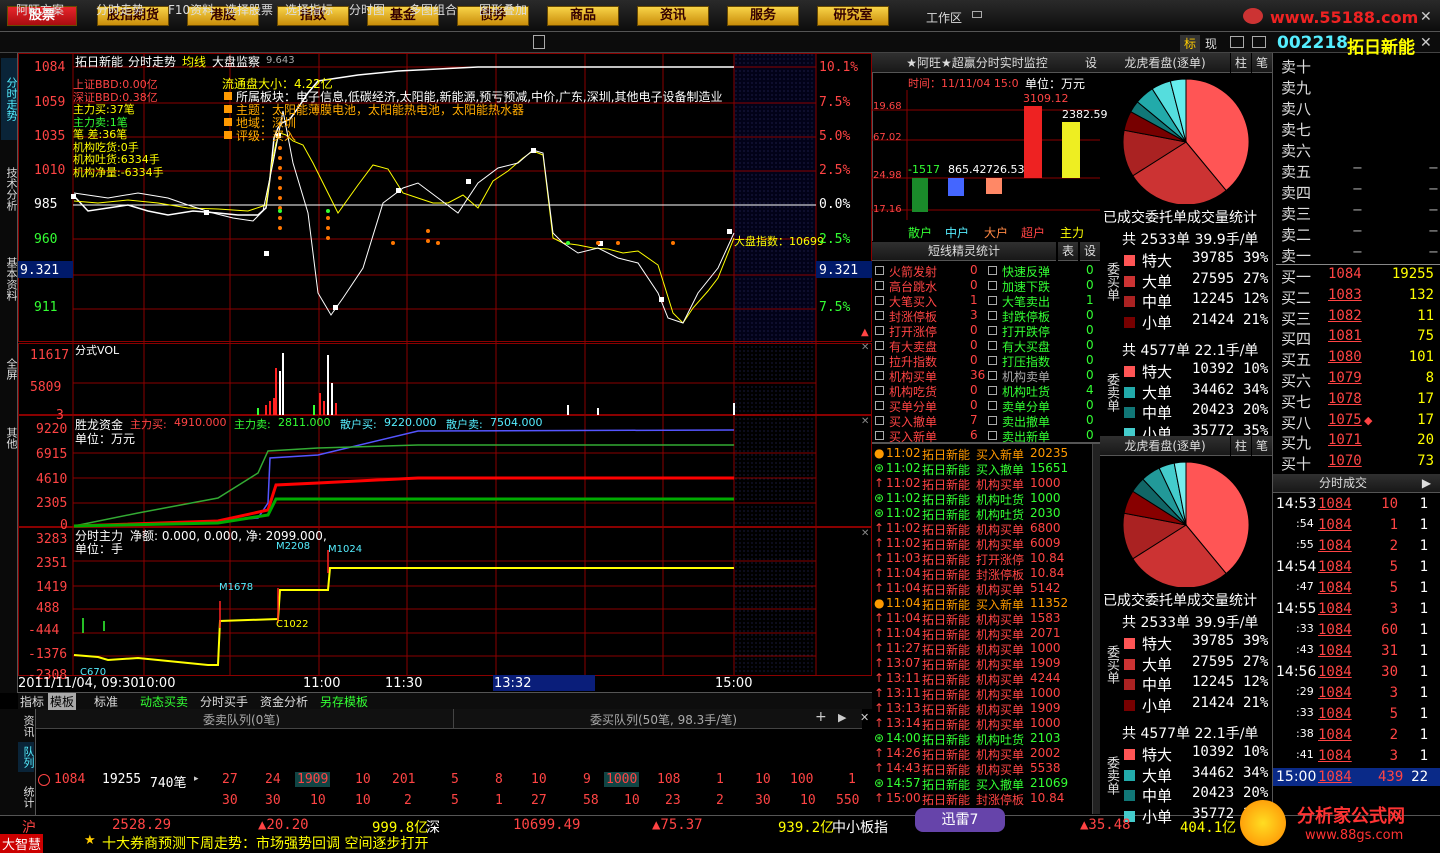 Image resolution: width=1440 pixels, height=853 pixels. I want to click on expand-up-icon: ▲, so click(865, 332).